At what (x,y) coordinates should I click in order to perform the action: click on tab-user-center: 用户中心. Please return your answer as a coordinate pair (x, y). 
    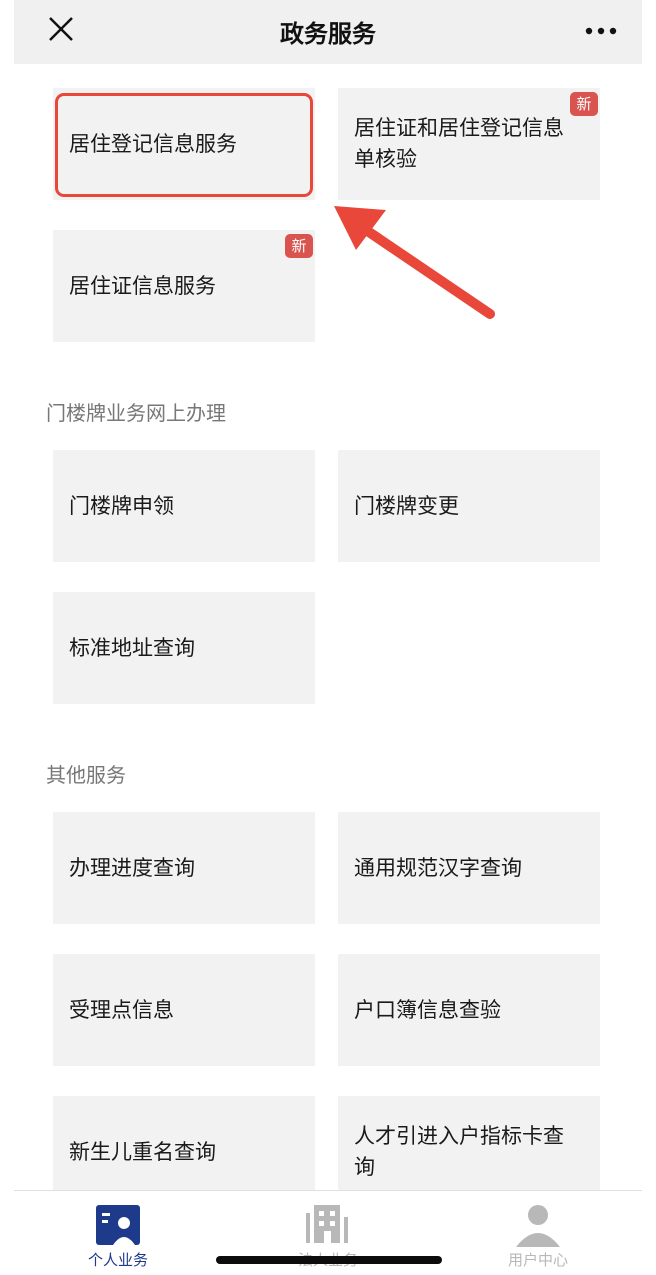
    Looking at the image, I should click on (538, 1233).